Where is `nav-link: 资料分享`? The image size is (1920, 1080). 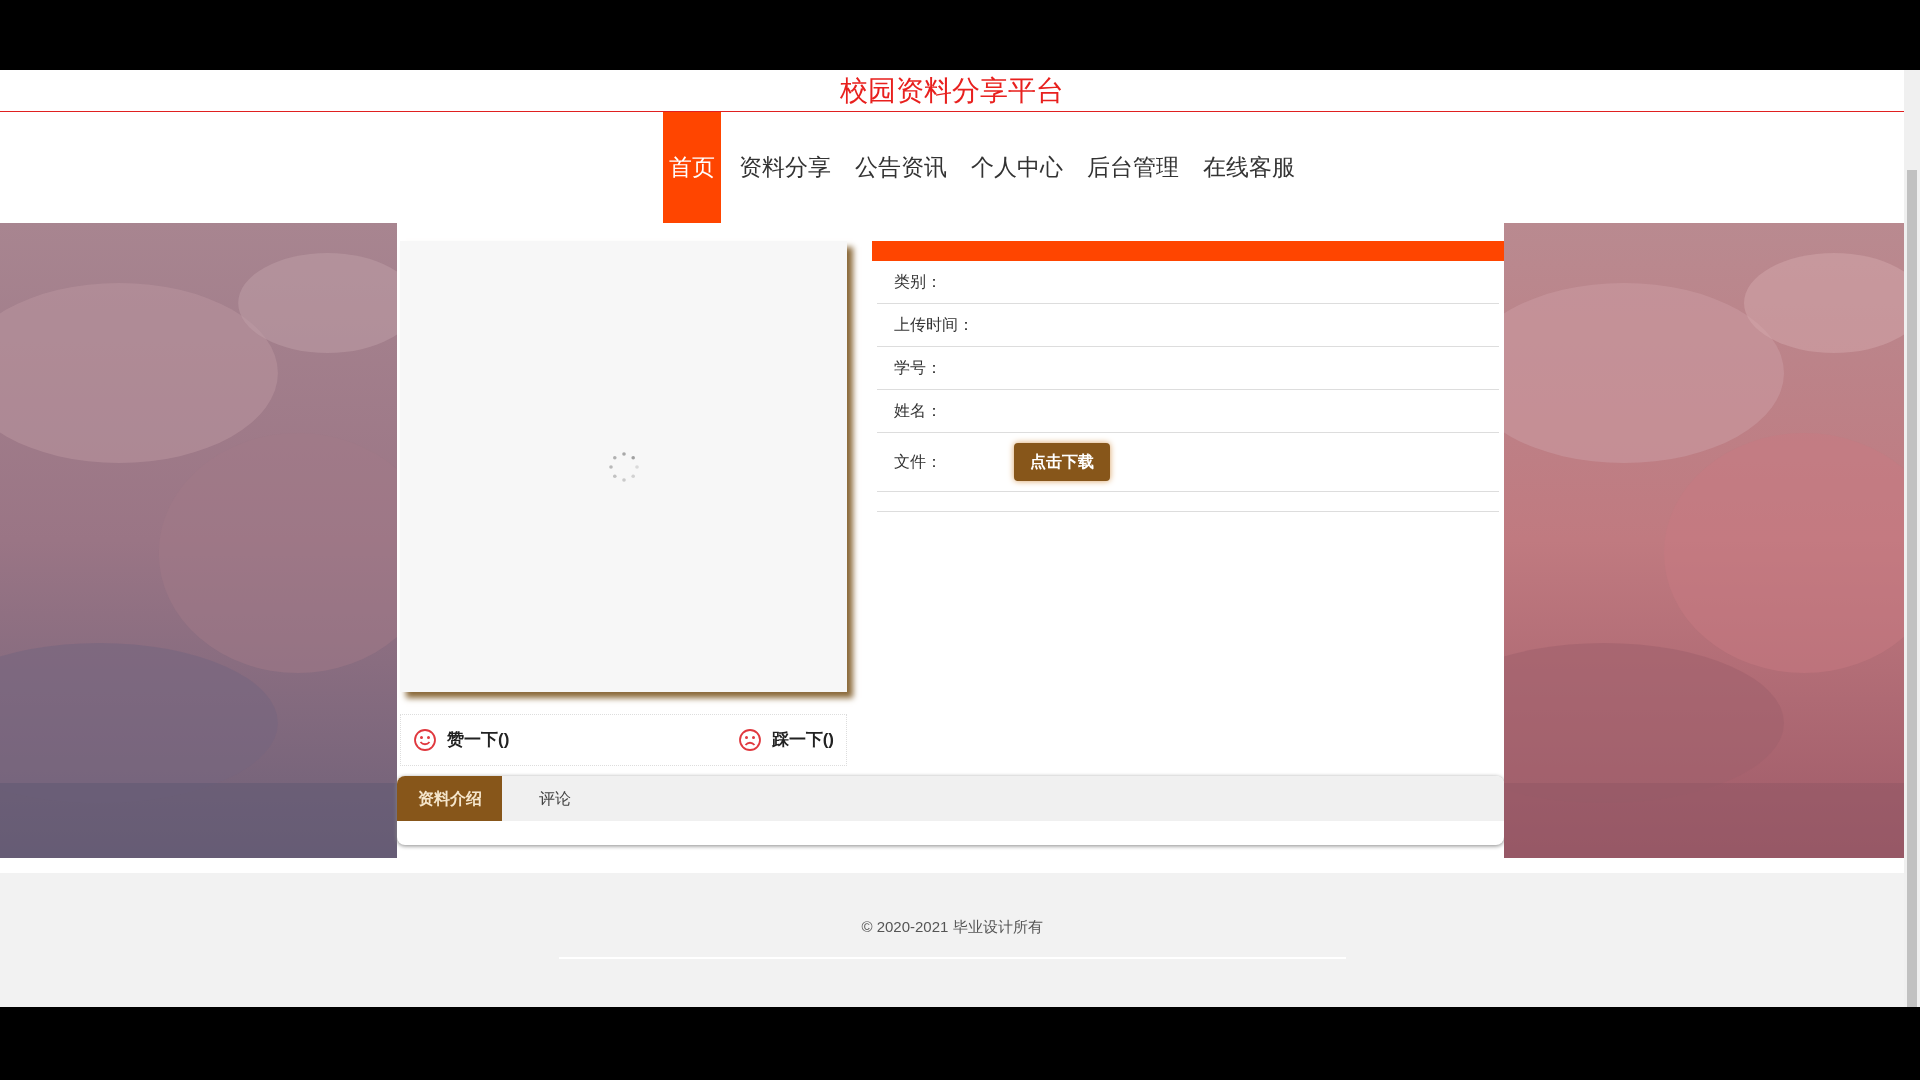 nav-link: 资料分享 is located at coordinates (785, 167).